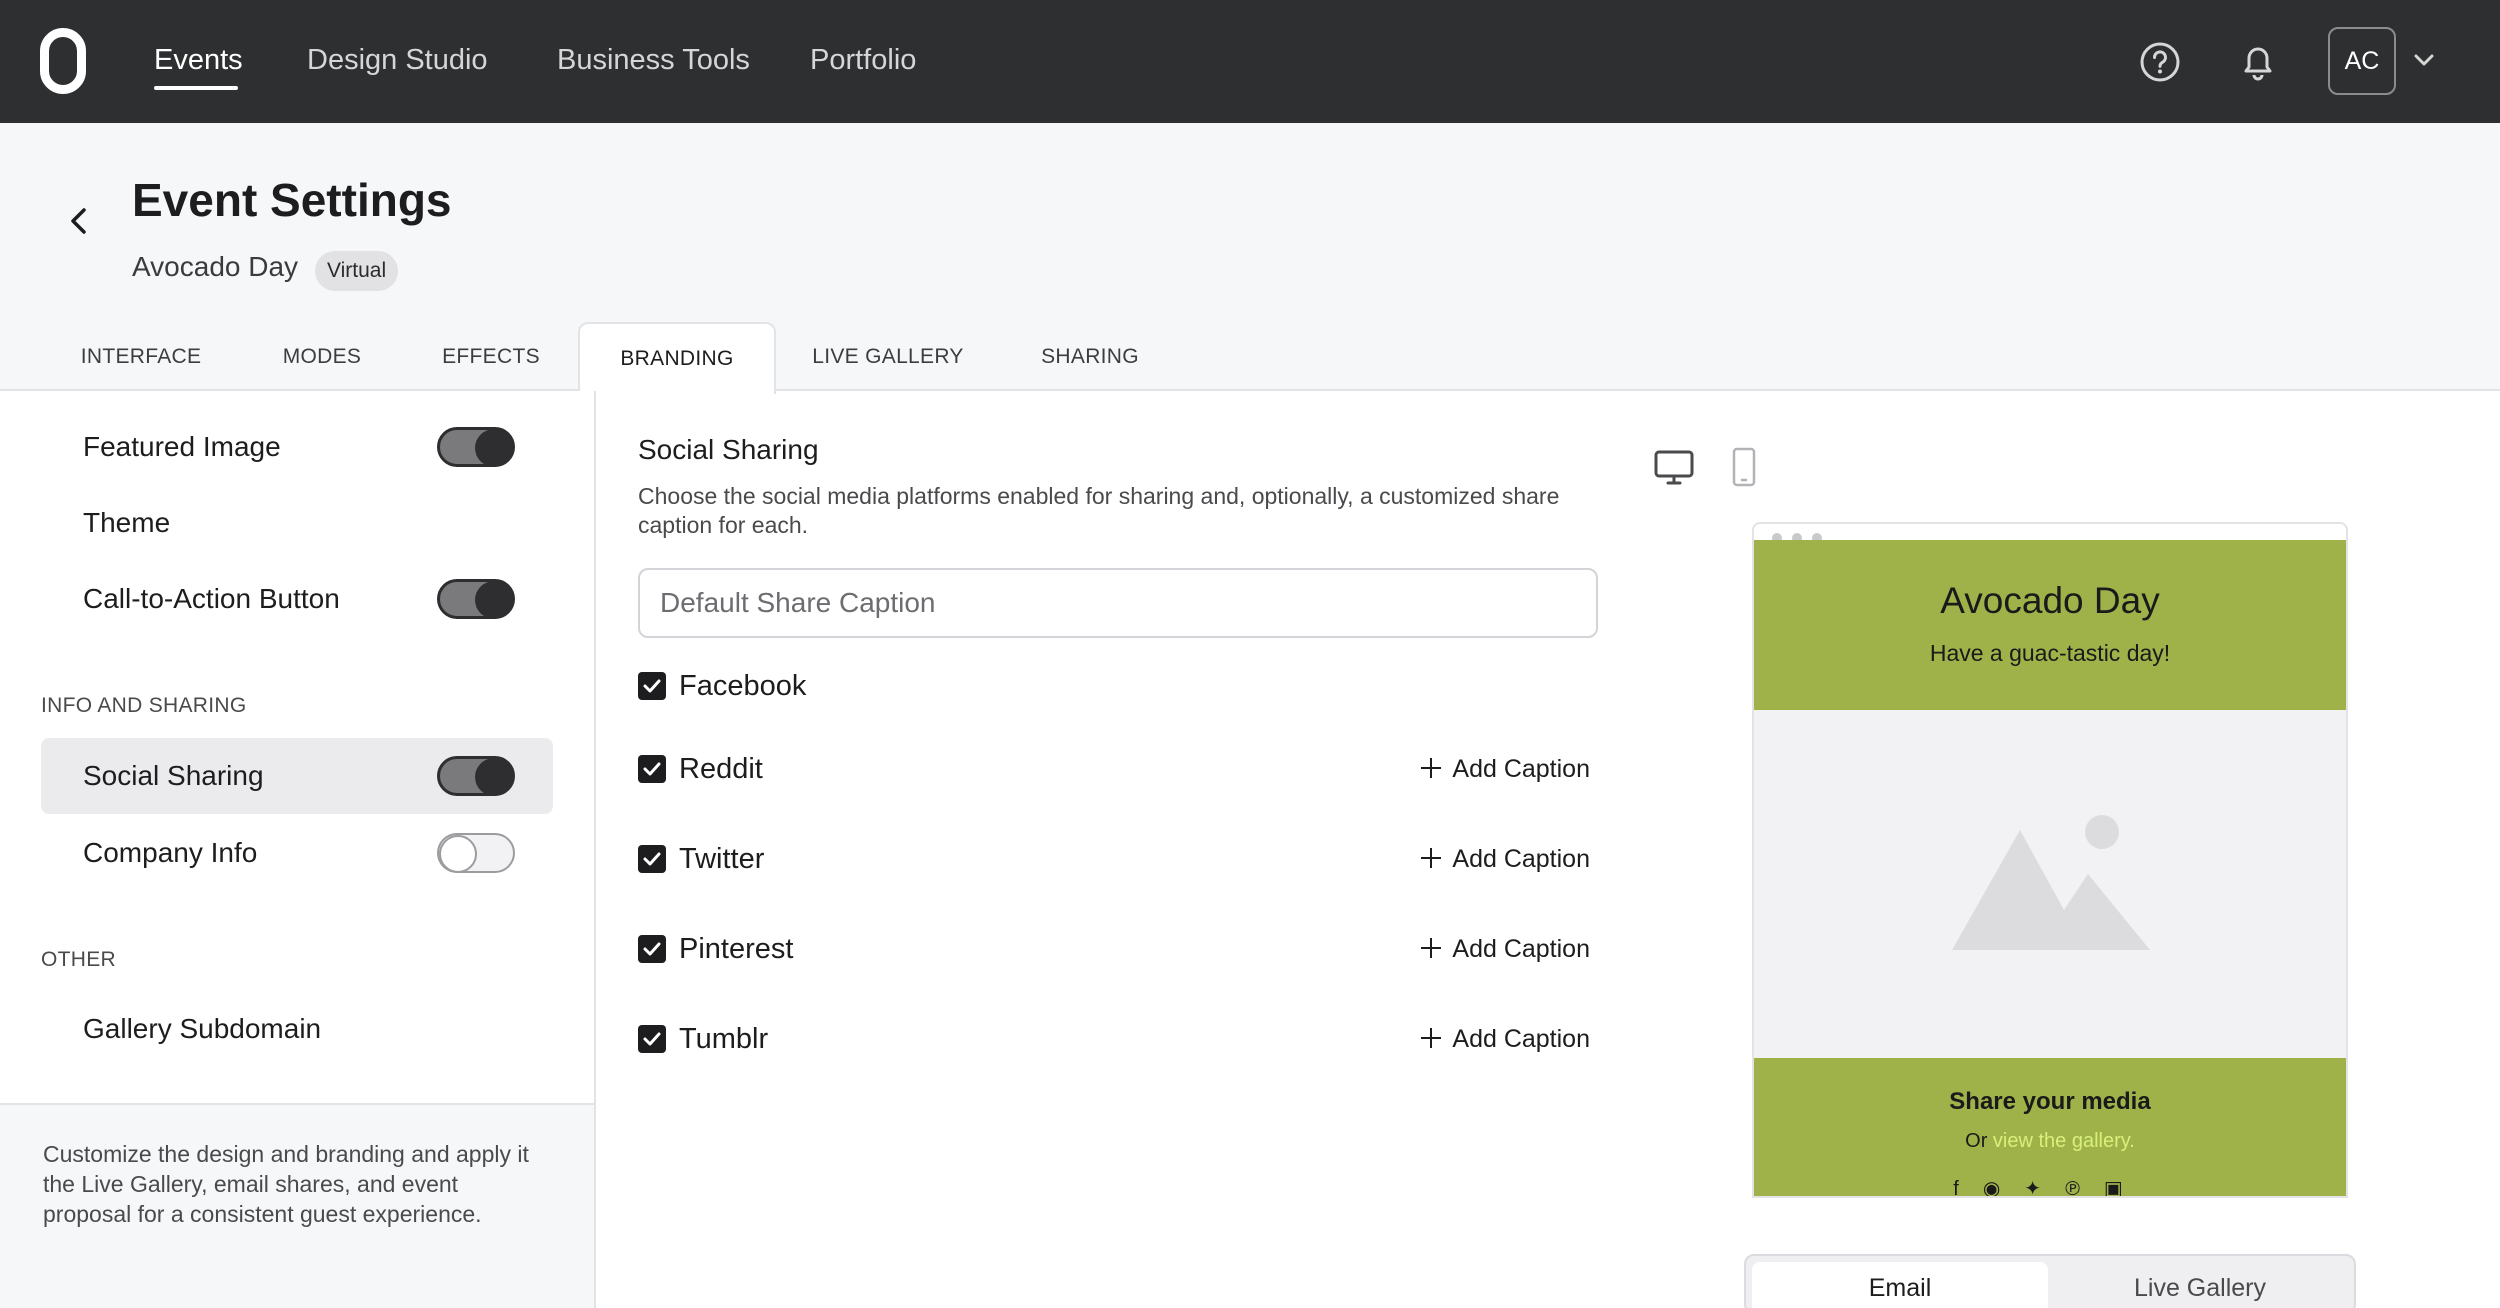  What do you see at coordinates (2050, 1101) in the screenshot?
I see `preview-footer-title: Share your media` at bounding box center [2050, 1101].